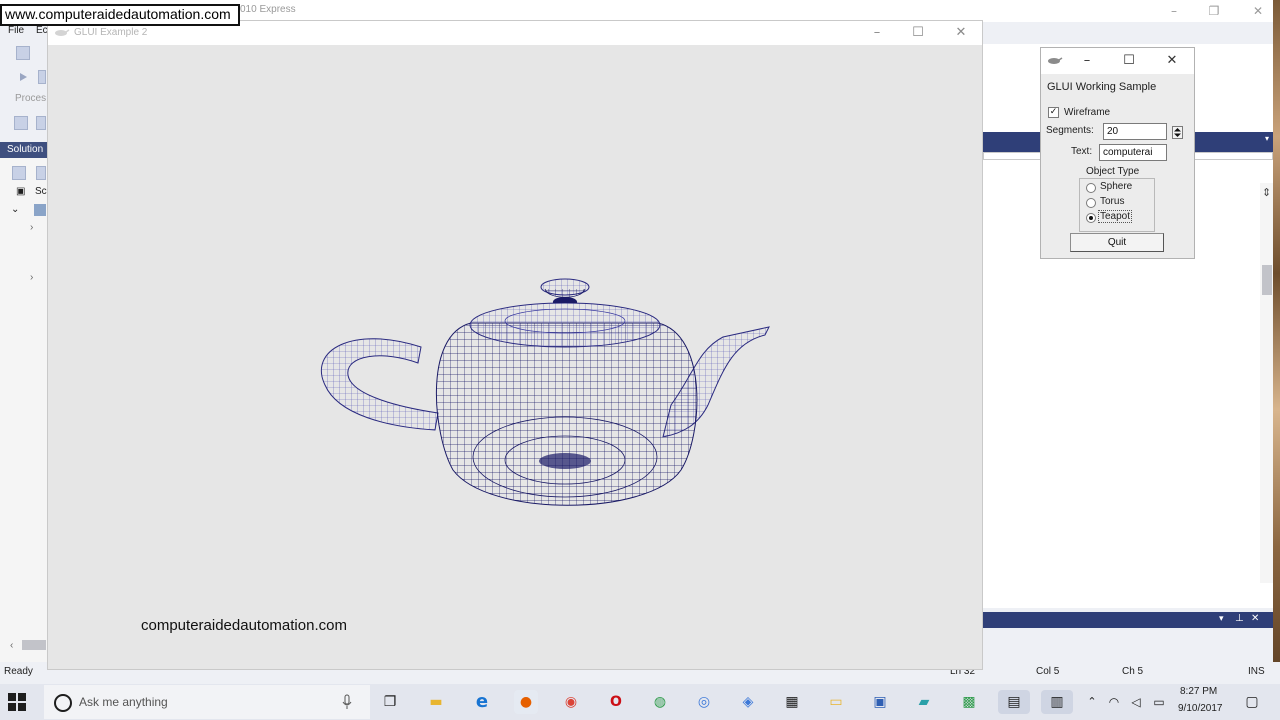  What do you see at coordinates (1053, 112) in the screenshot?
I see `wireframe-checkbox: ✓` at bounding box center [1053, 112].